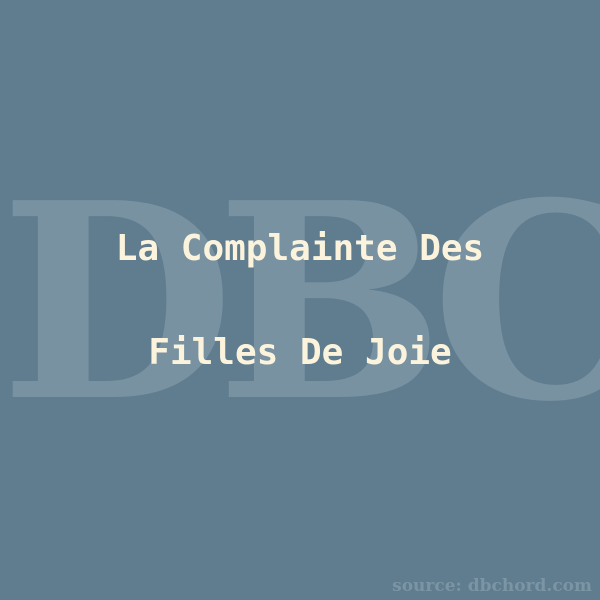 The image size is (600, 600). I want to click on song-title-line-1: La Complainte Des, so click(300, 248).